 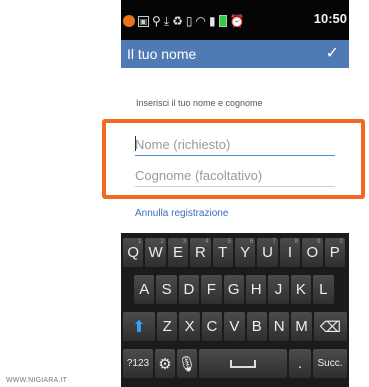 I want to click on backspace-icon: ⌫, so click(x=330, y=327).